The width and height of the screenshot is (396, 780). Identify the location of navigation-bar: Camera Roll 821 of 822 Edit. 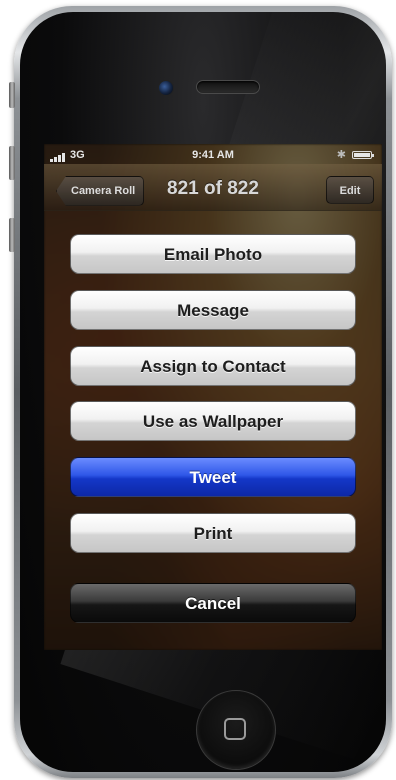
(213, 187).